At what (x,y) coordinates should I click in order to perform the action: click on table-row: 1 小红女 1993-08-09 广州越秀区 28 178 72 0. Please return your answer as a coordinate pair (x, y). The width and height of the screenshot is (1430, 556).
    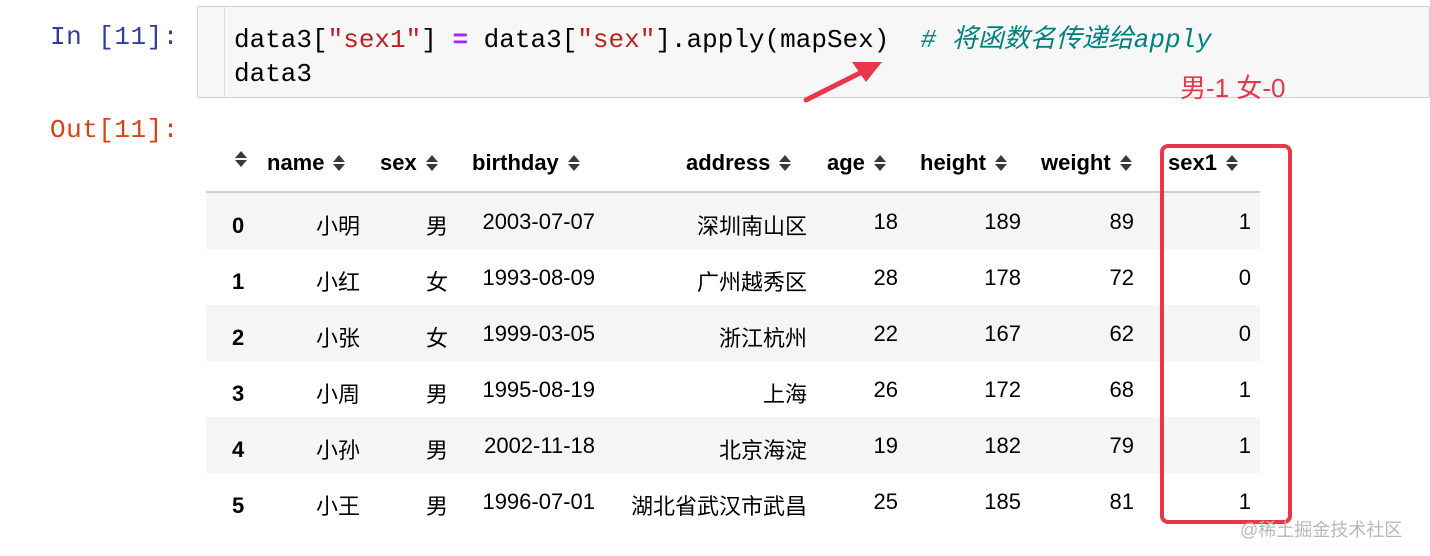
    Looking at the image, I should click on (733, 277).